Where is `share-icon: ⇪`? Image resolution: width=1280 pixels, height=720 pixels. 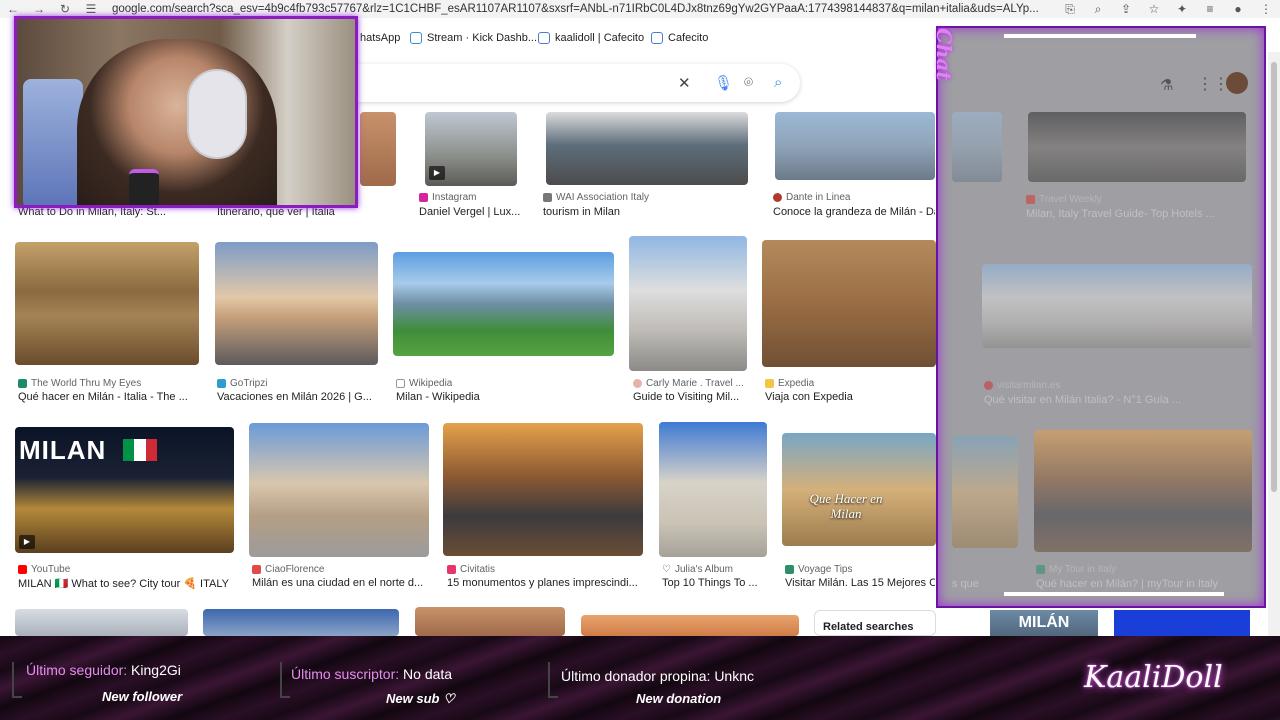 share-icon: ⇪ is located at coordinates (1126, 9).